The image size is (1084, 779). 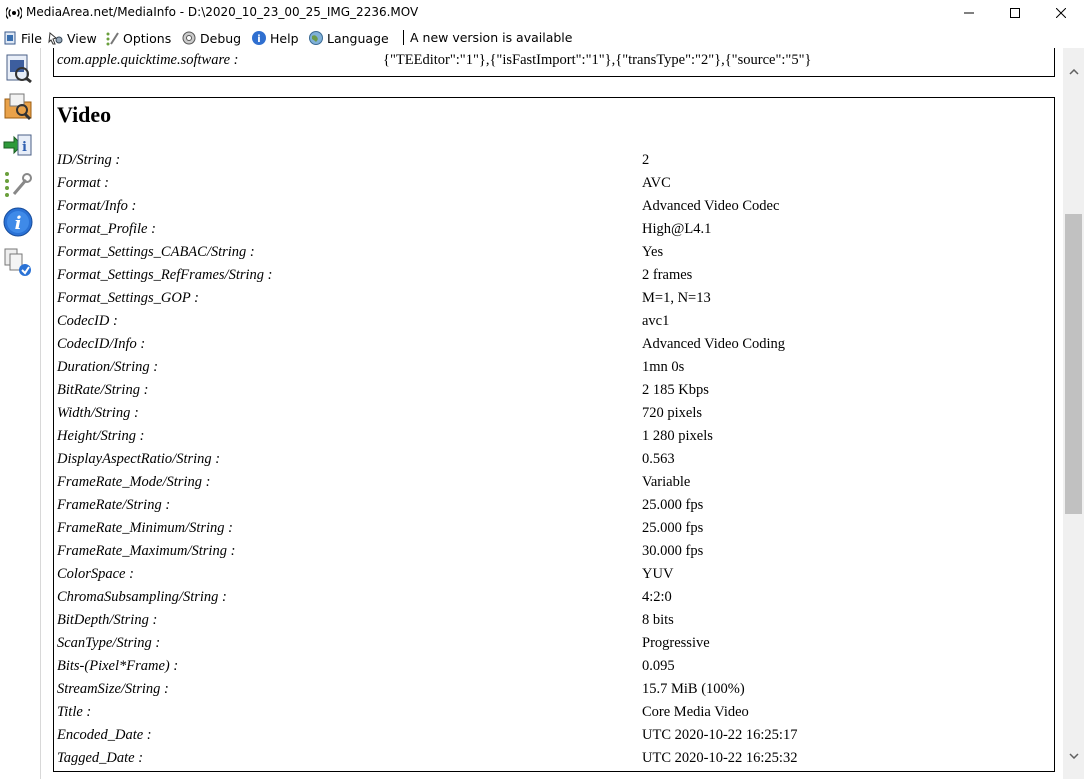 I want to click on field-key: Title :, so click(x=74, y=712).